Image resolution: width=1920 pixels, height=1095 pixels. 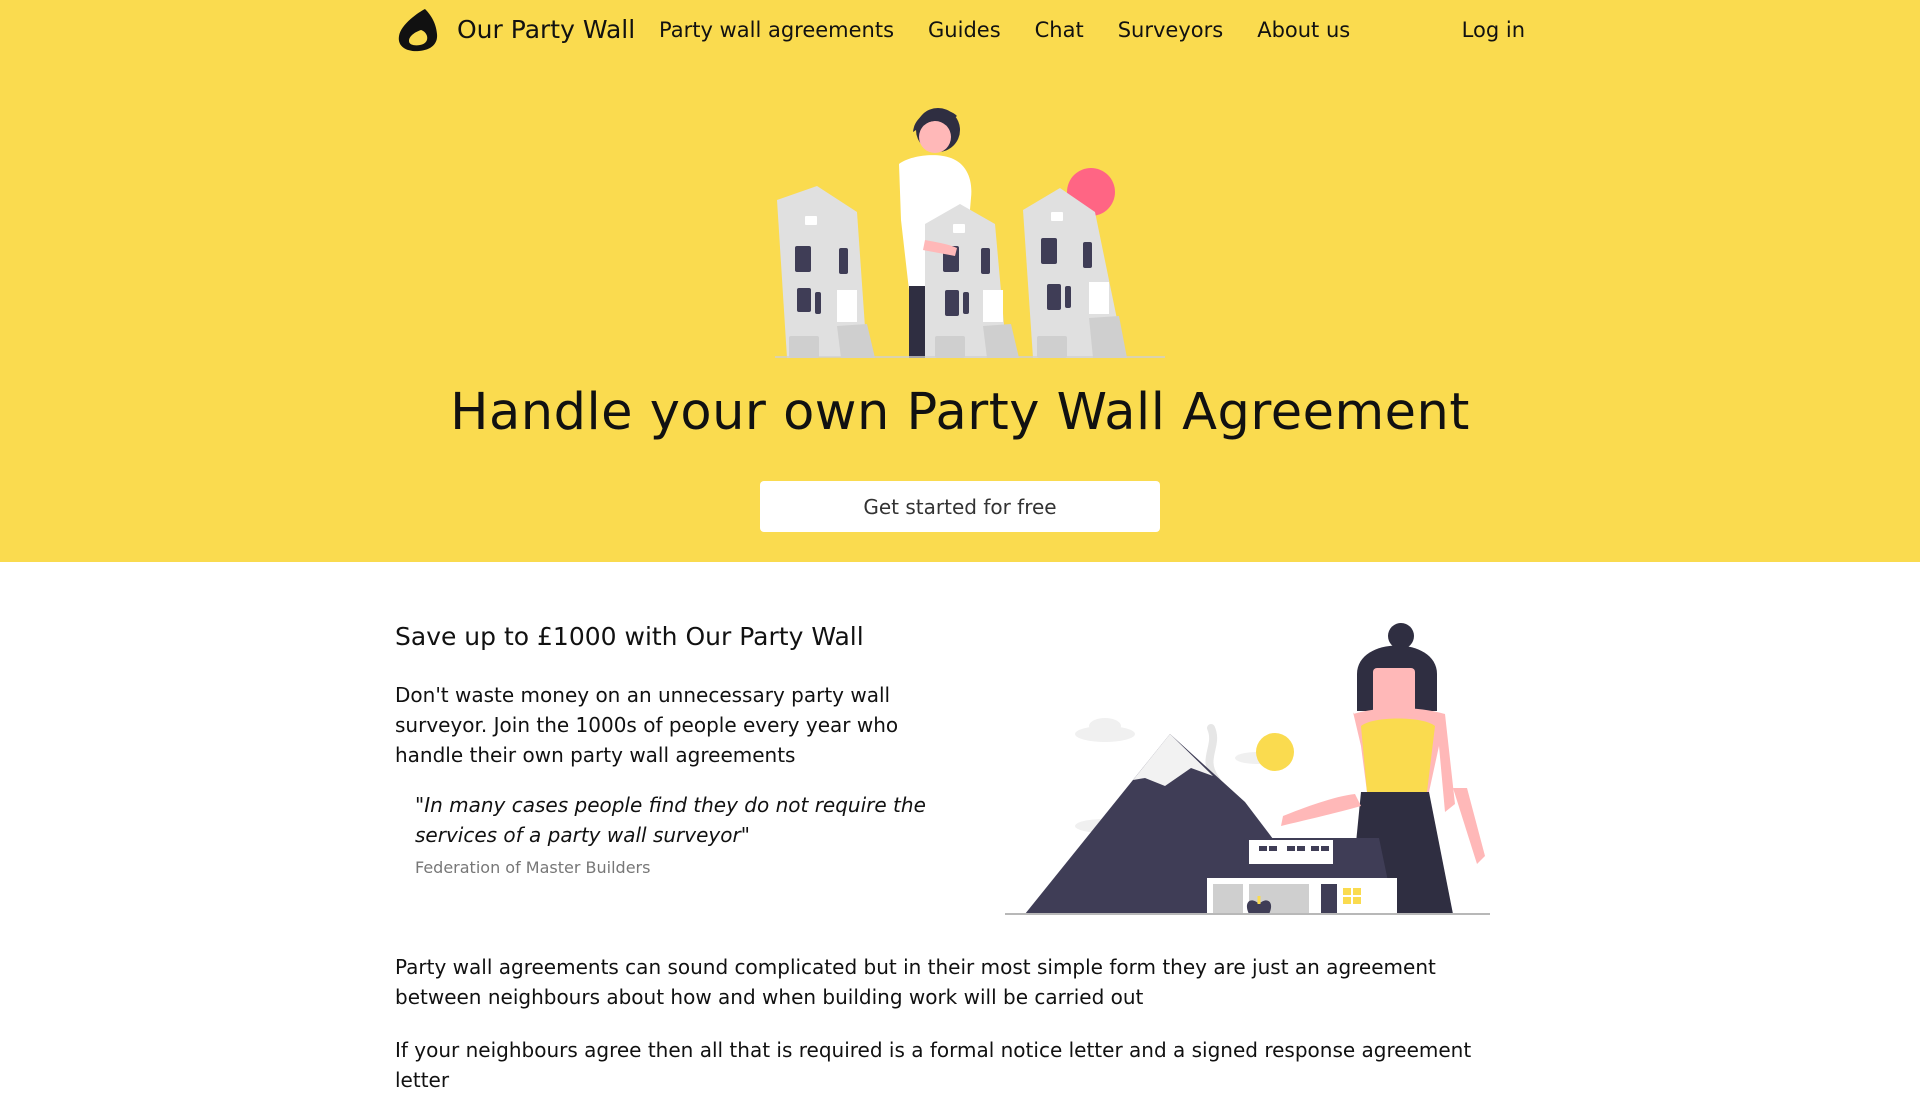 I want to click on section-title: Save up to £1000 with Our Party Wall, so click(x=629, y=636).